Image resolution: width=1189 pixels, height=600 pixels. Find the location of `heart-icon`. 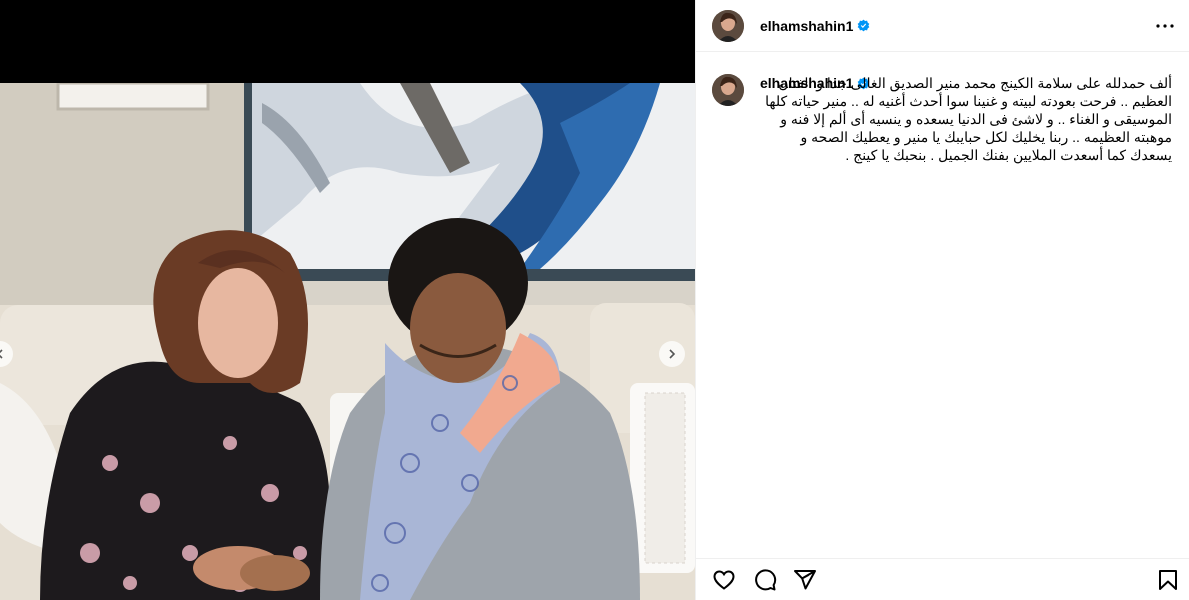

heart-icon is located at coordinates (724, 580).